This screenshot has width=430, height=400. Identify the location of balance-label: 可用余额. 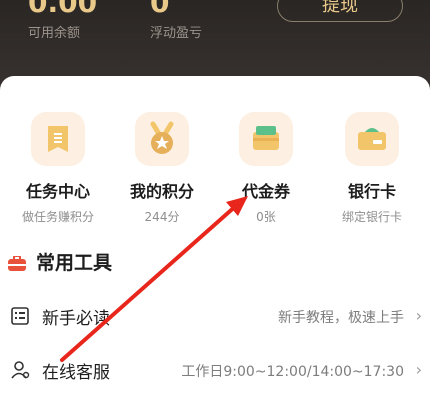
(54, 33).